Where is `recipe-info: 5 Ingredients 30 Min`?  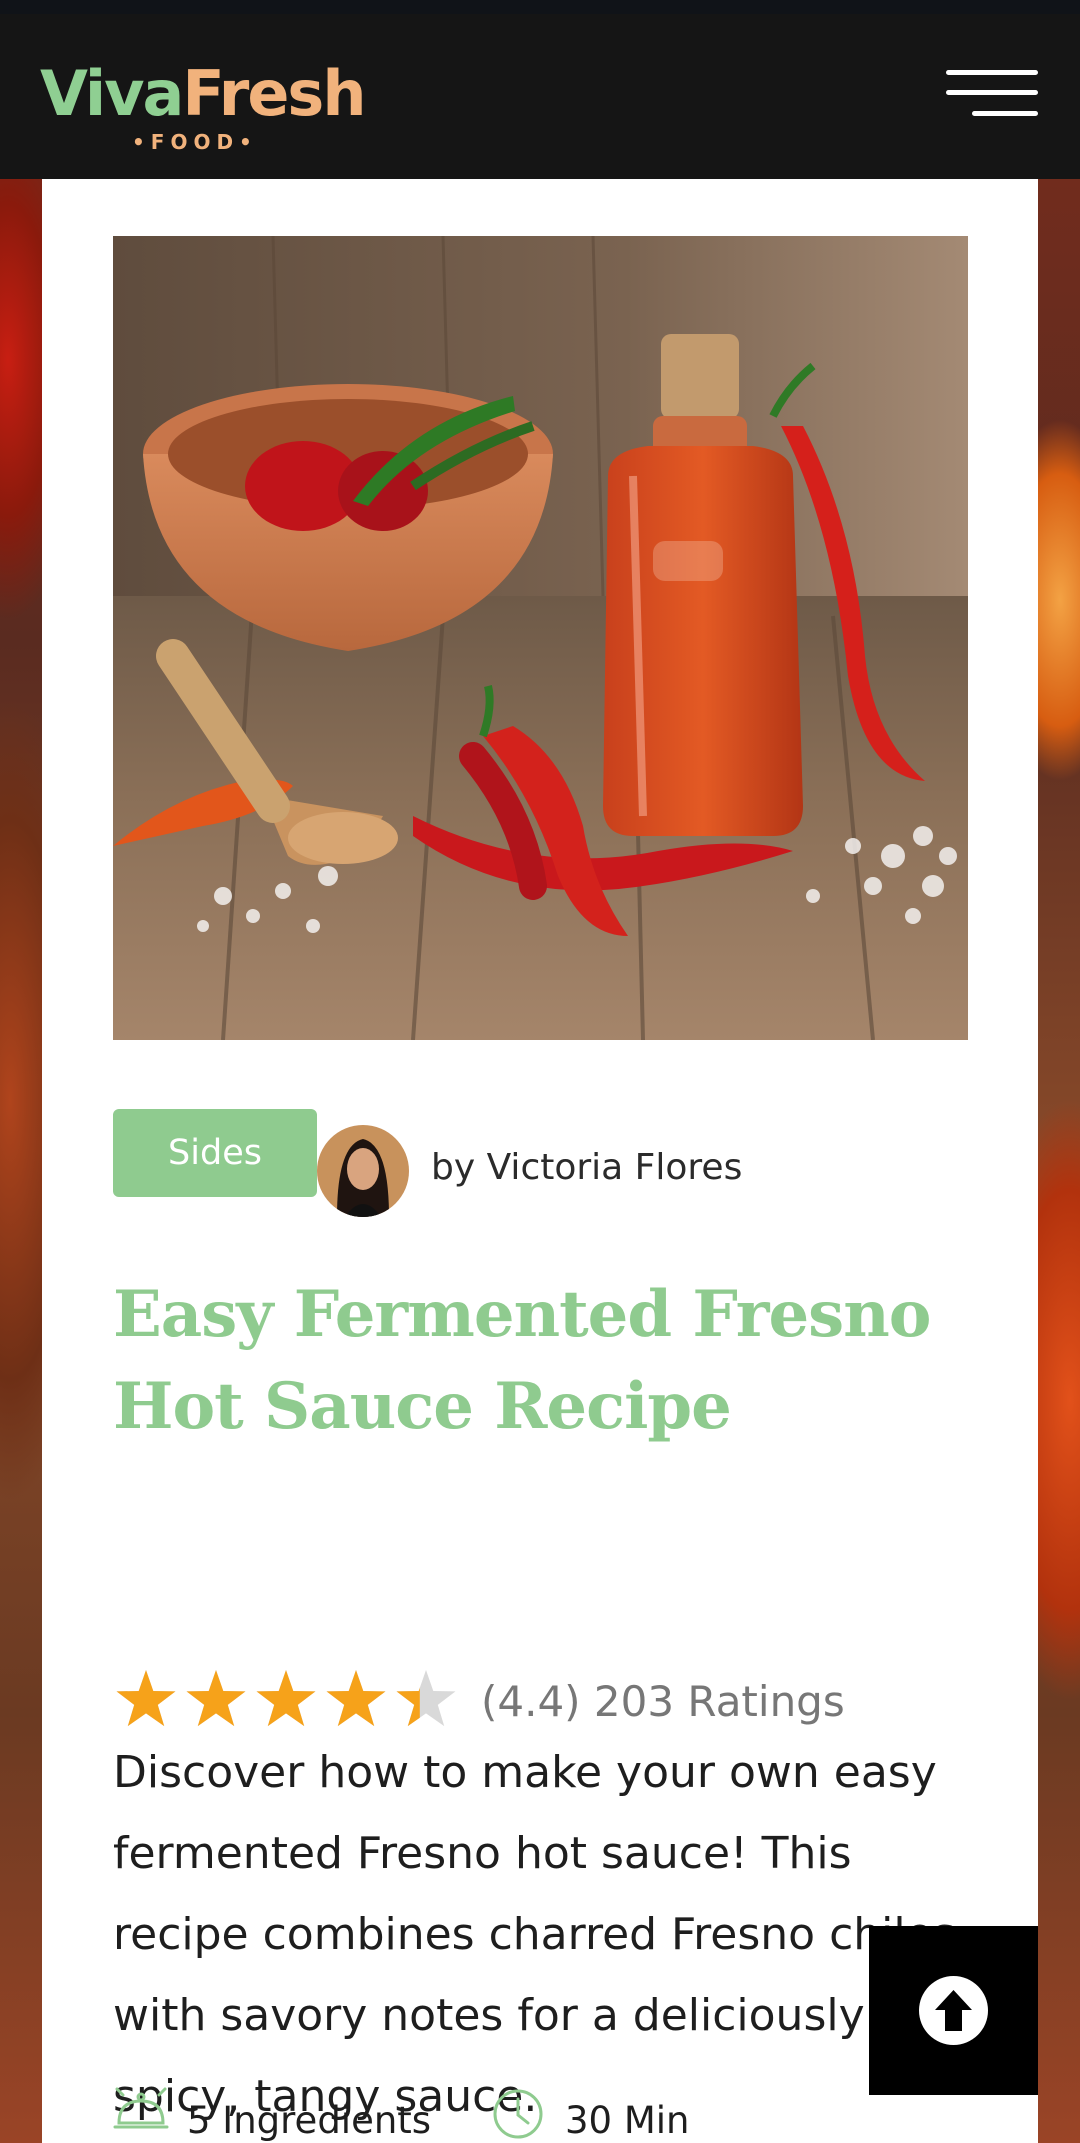 recipe-info: 5 Ingredients 30 Min is located at coordinates (540, 2111).